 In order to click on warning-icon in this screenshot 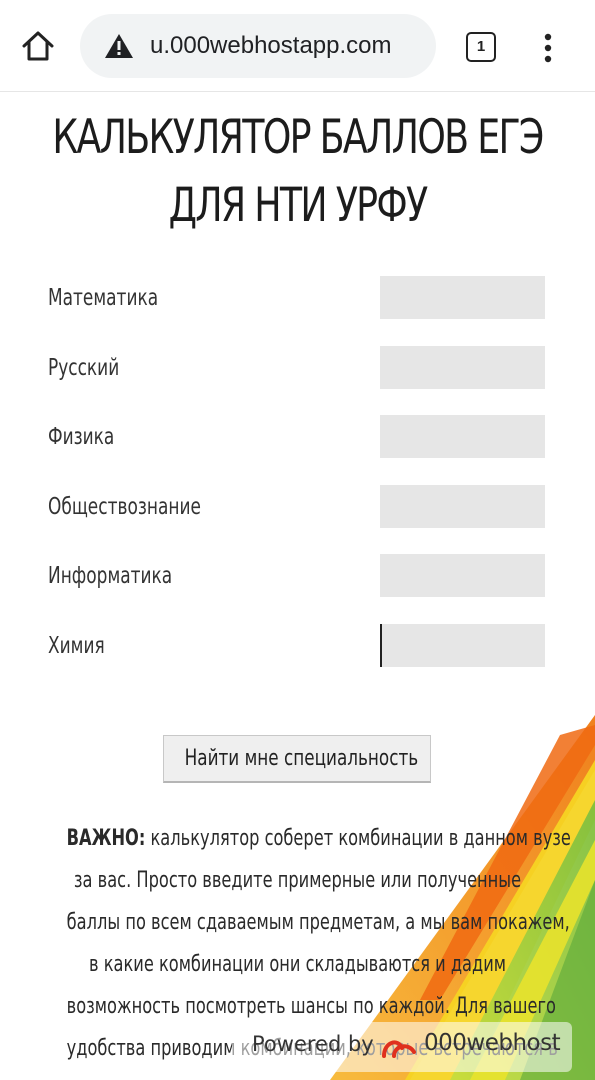, I will do `click(119, 46)`.